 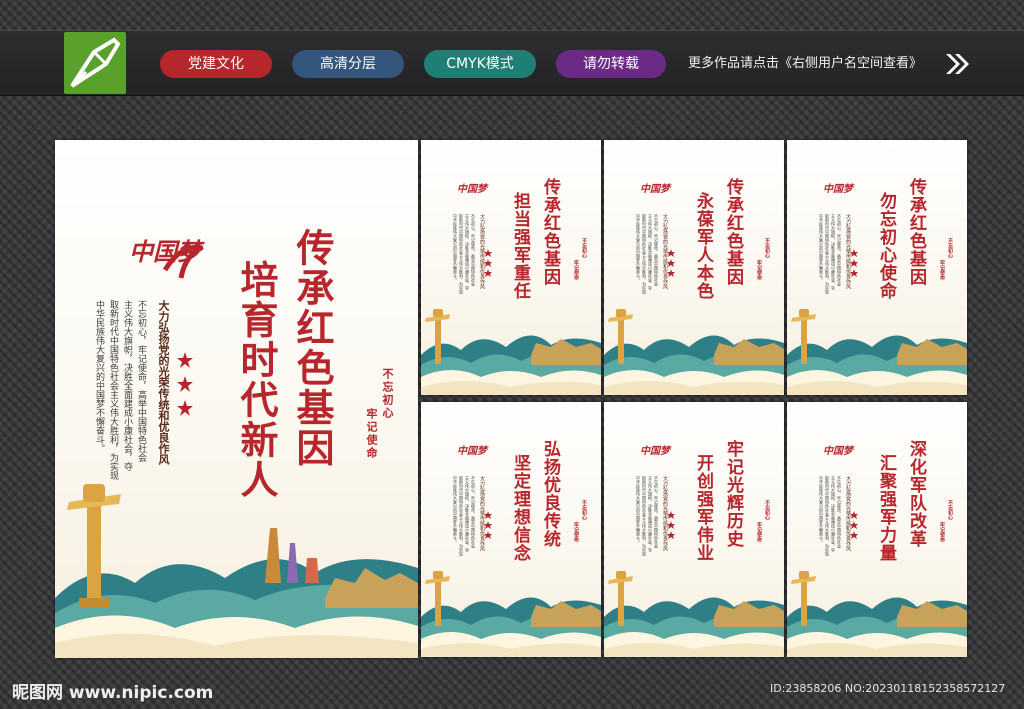 What do you see at coordinates (703, 508) in the screenshot?
I see `board-title-col2: 开创强军伟业` at bounding box center [703, 508].